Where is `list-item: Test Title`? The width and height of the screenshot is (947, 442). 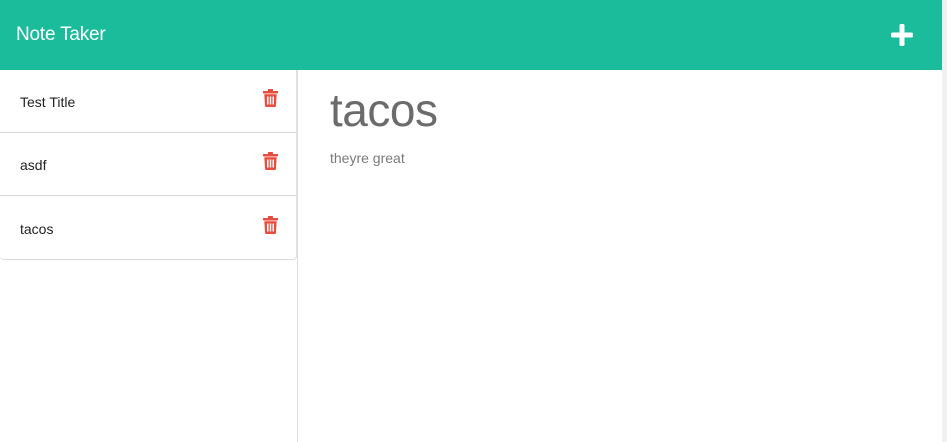
list-item: Test Title is located at coordinates (148, 101).